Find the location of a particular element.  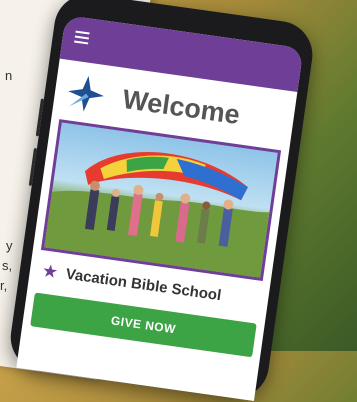

star-icon: ★ is located at coordinates (50, 271).